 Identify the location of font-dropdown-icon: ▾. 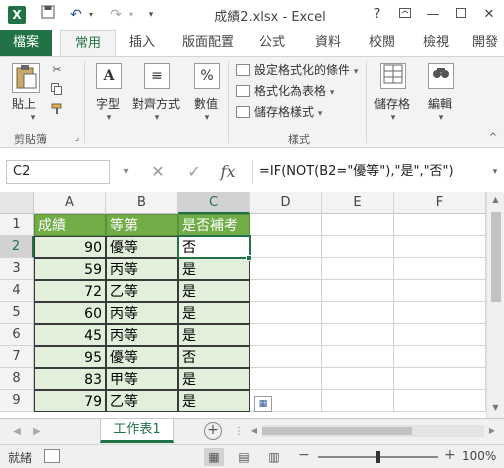
(109, 118).